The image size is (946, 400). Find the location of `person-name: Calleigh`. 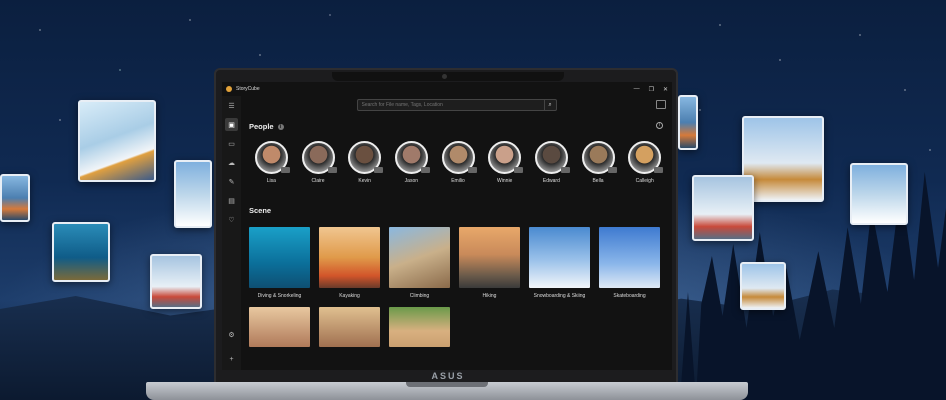

person-name: Calleigh is located at coordinates (644, 181).